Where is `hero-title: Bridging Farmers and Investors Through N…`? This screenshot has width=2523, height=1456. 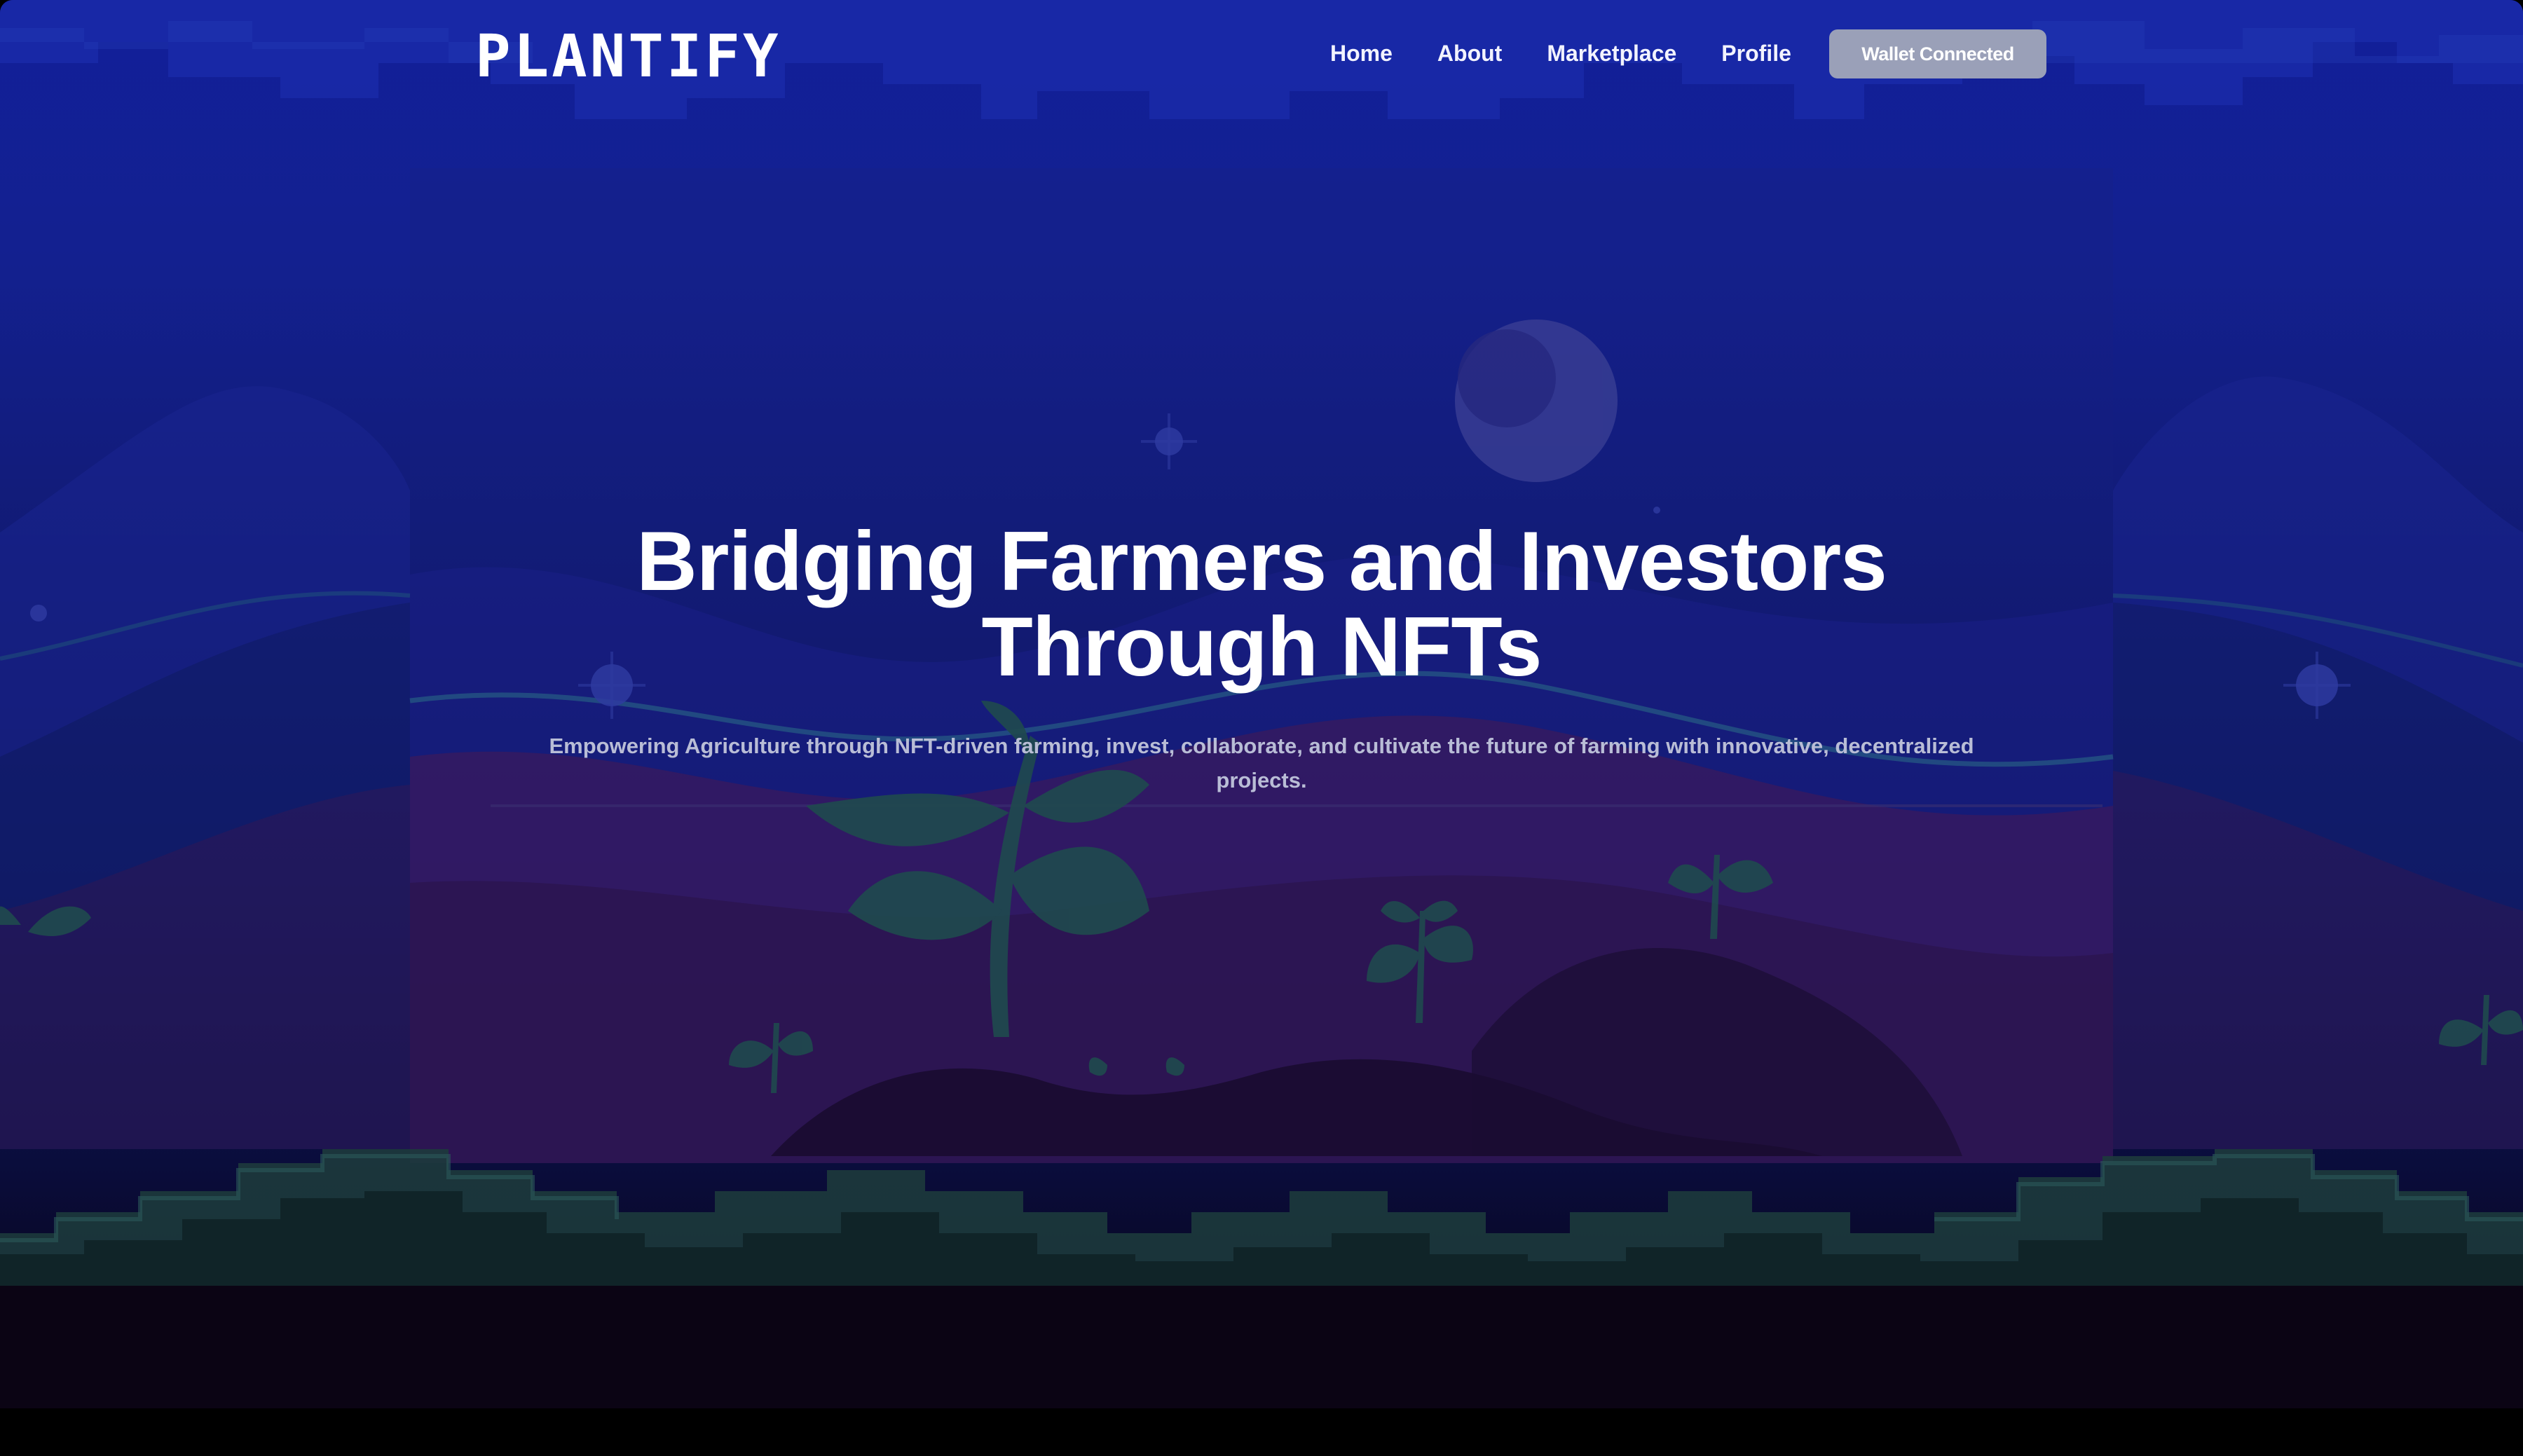 hero-title: Bridging Farmers and Investors Through N… is located at coordinates (1261, 603).